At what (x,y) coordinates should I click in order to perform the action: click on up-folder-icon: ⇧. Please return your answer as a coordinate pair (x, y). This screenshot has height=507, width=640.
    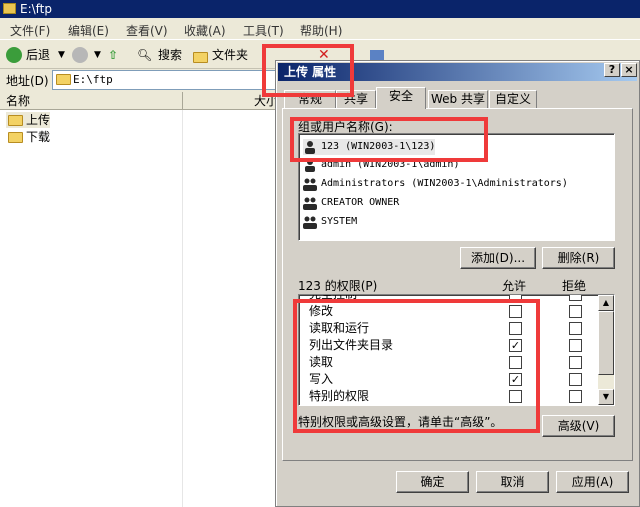
    Looking at the image, I should click on (113, 55).